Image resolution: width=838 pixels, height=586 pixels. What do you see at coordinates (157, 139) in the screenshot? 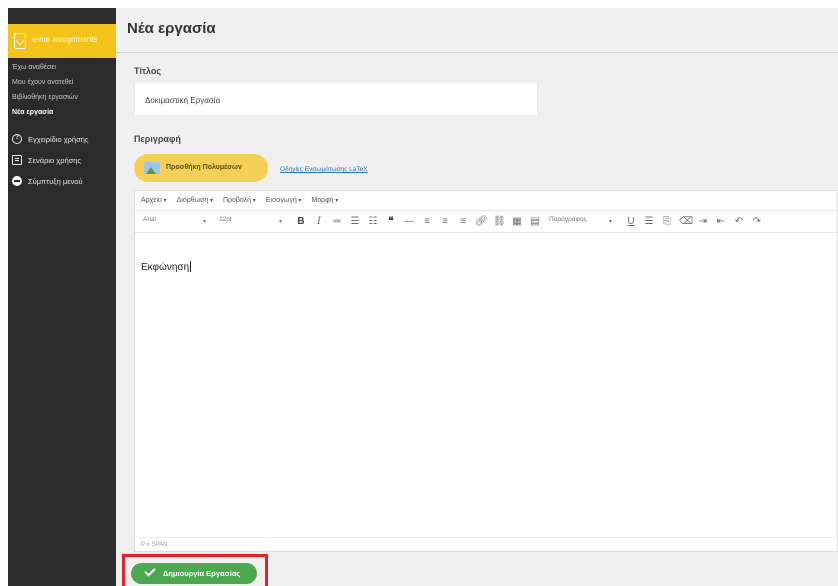
I see `description-label: Περιγραφή` at bounding box center [157, 139].